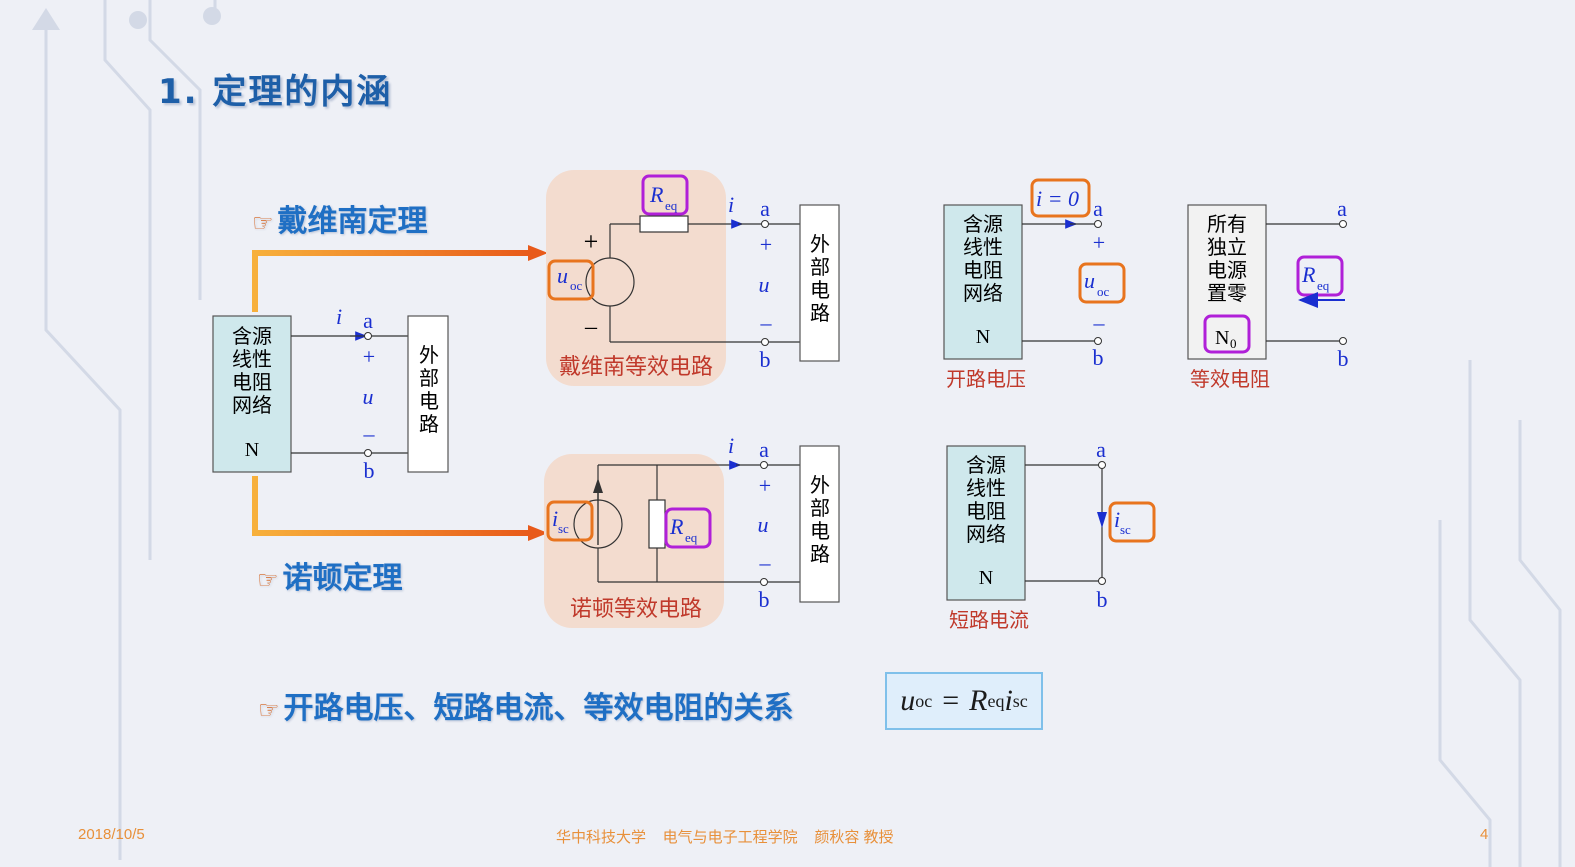 The height and width of the screenshot is (867, 1575). What do you see at coordinates (1227, 293) in the screenshot?
I see `zeroed-line-4: 置零` at bounding box center [1227, 293].